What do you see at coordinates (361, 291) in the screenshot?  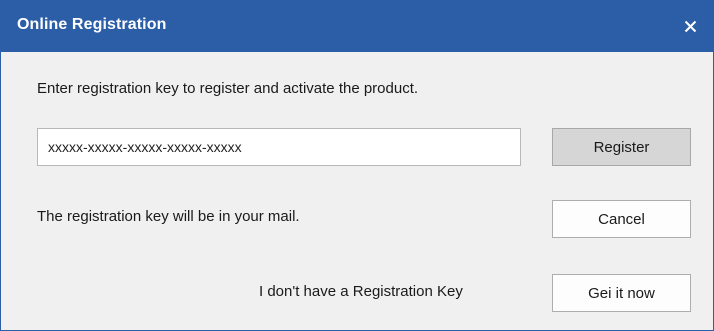 I see `no-key-label: I don't have a Registration Key` at bounding box center [361, 291].